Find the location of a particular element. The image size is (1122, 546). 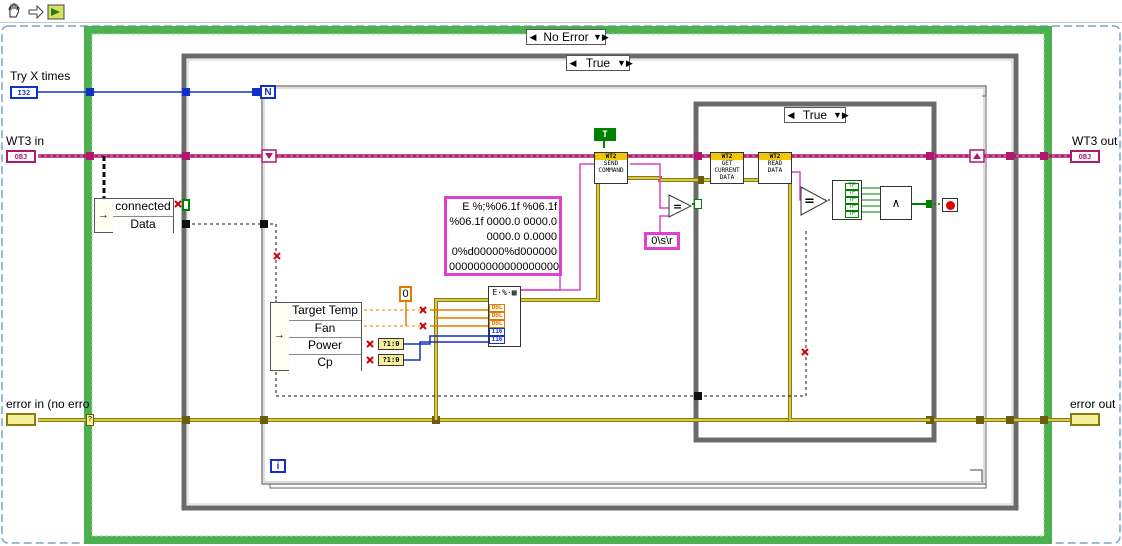

unbundle-field-power: Power is located at coordinates (325, 345).